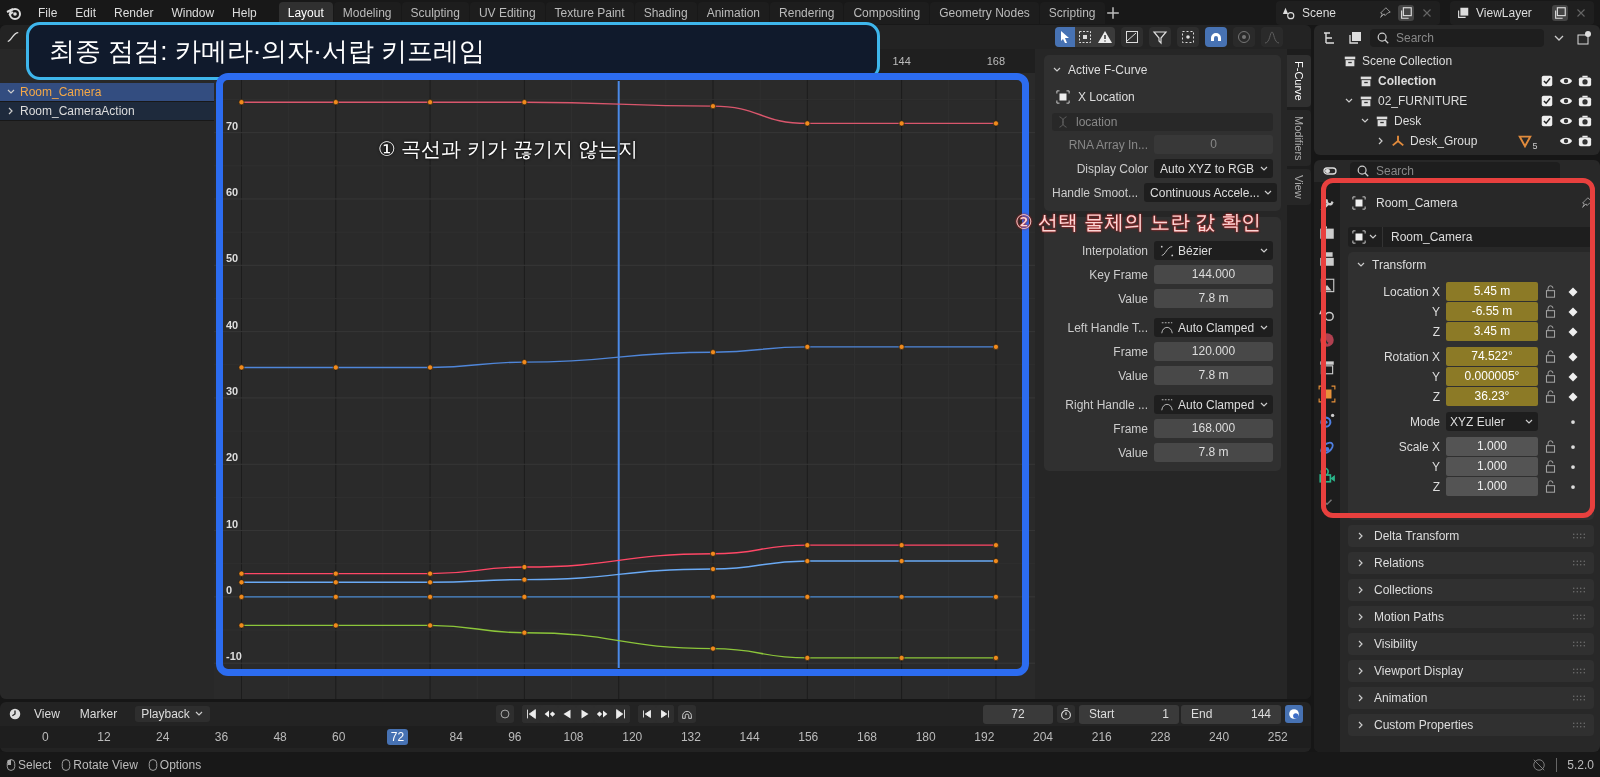 The image size is (1600, 777). Describe the element at coordinates (1106, 97) in the screenshot. I see `channel-name: X Location` at that location.